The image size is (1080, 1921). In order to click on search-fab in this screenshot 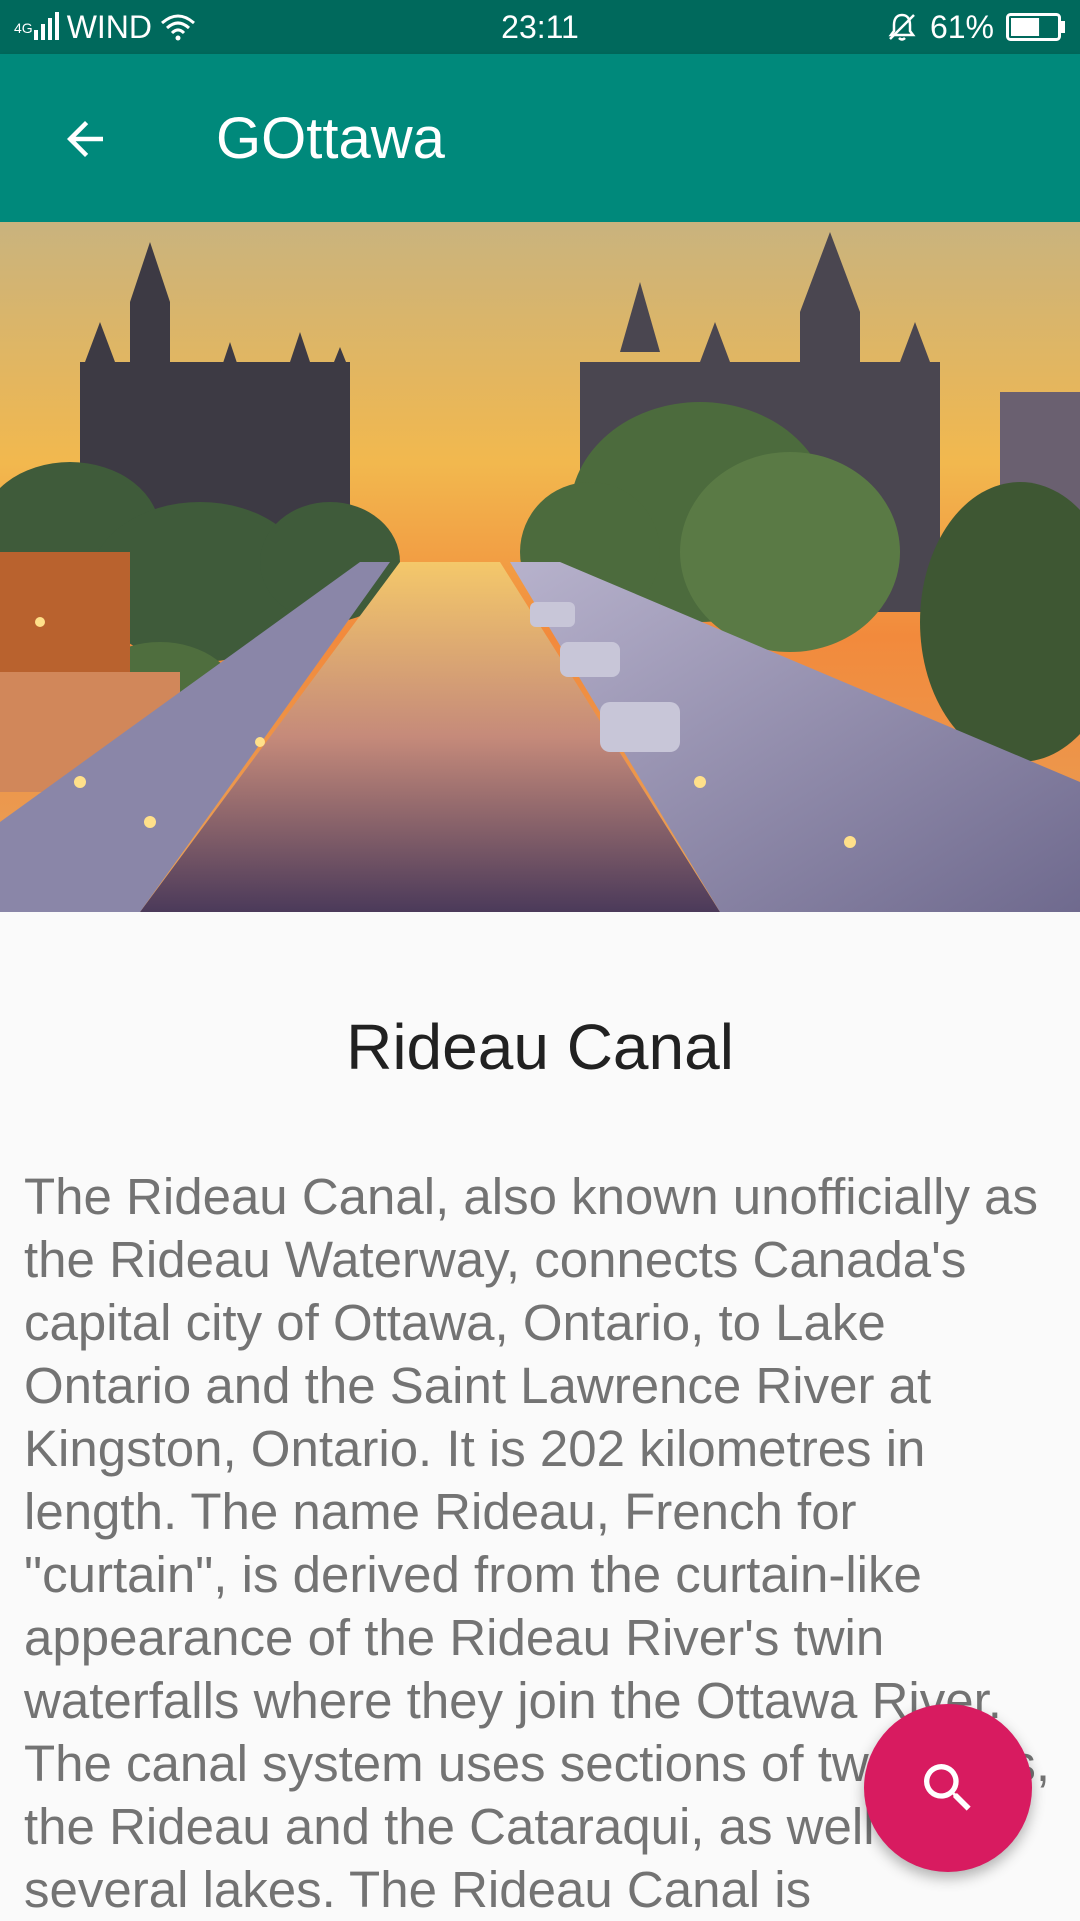, I will do `click(948, 1788)`.